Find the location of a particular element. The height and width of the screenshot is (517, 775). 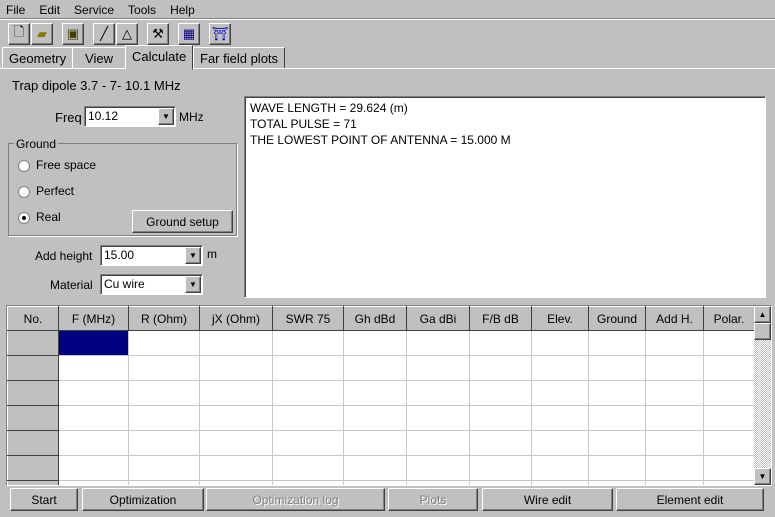

ground-setup-button: Ground setup is located at coordinates (182, 221).